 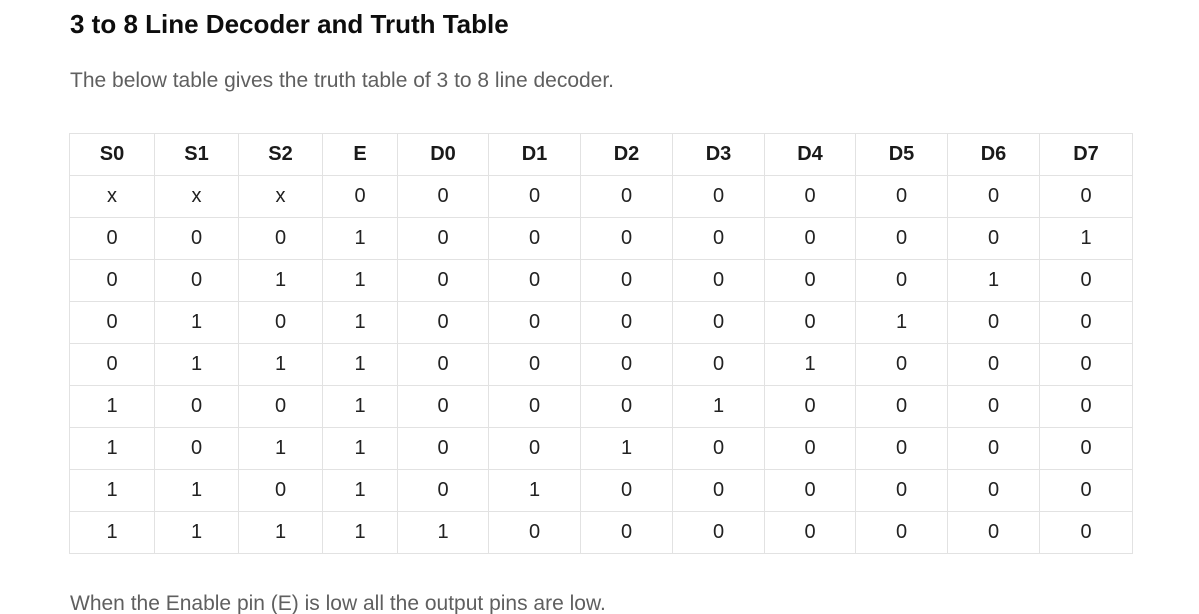 I want to click on table-row: xxx000000000, so click(x=601, y=196).